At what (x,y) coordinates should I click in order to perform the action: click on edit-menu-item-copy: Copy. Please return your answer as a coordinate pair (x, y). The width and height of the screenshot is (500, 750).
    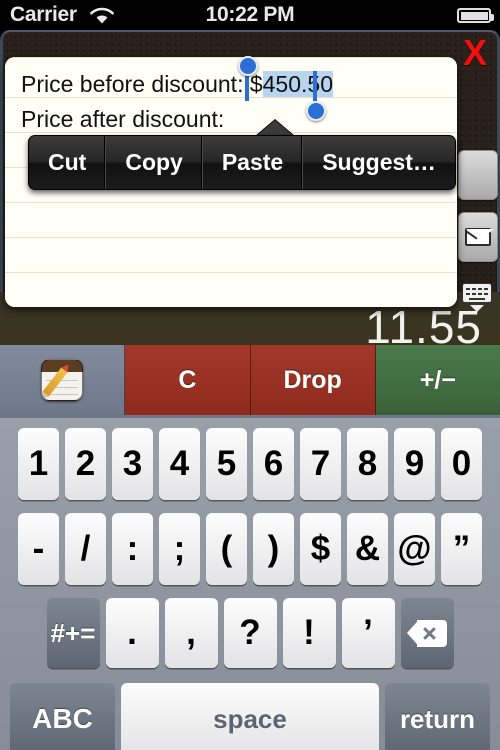
    Looking at the image, I should click on (154, 162).